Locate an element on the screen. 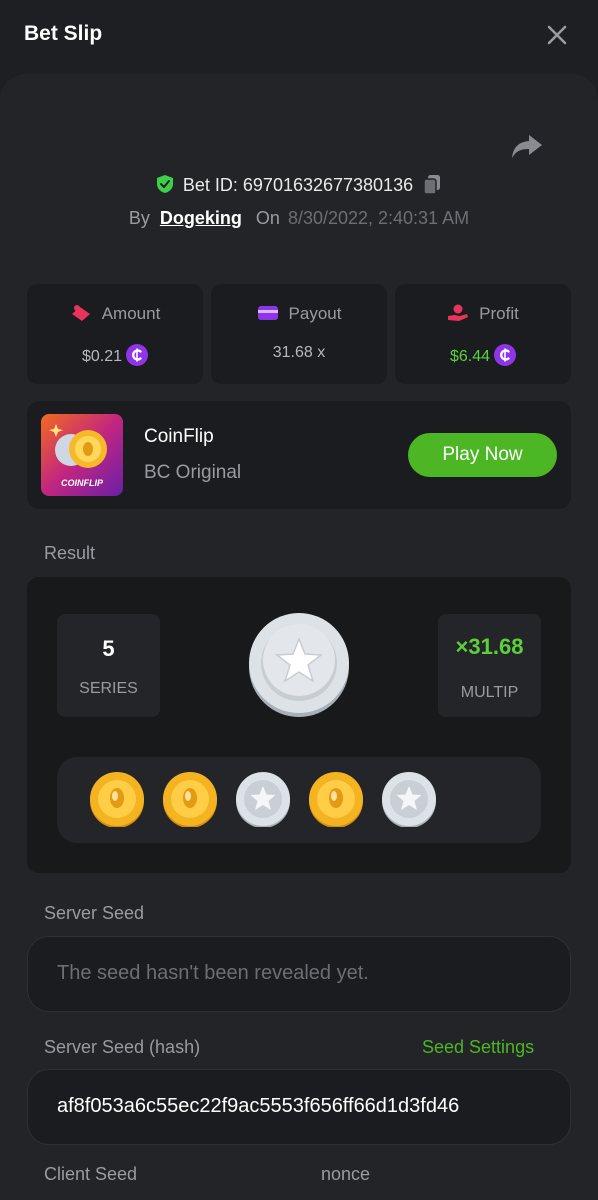 Image resolution: width=598 pixels, height=1200 pixels. server-seed-hash-label: Server Seed (hash) is located at coordinates (122, 1047).